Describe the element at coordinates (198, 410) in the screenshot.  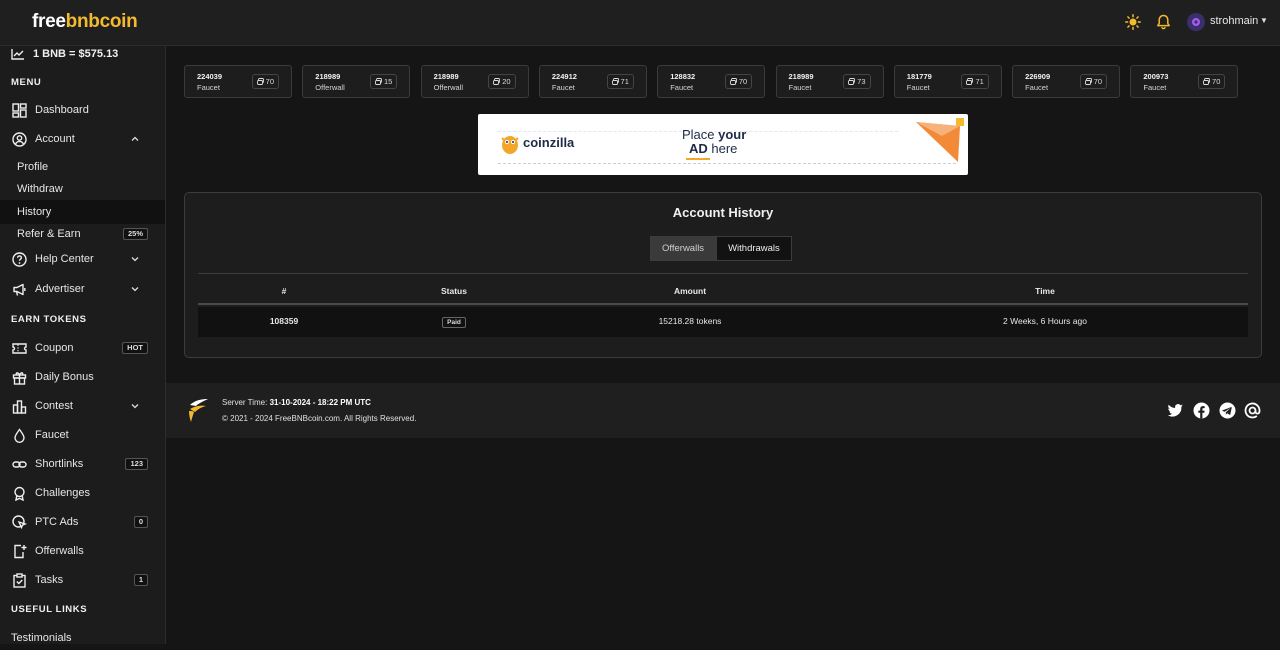
I see `footer-logo-icon` at that location.